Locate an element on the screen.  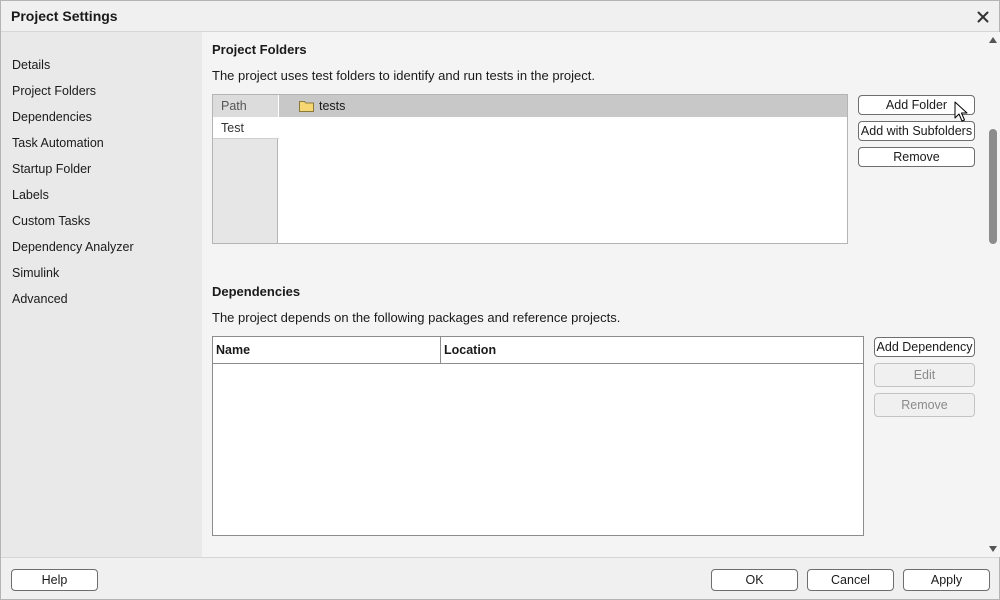
column-header-name: Name is located at coordinates (327, 350).